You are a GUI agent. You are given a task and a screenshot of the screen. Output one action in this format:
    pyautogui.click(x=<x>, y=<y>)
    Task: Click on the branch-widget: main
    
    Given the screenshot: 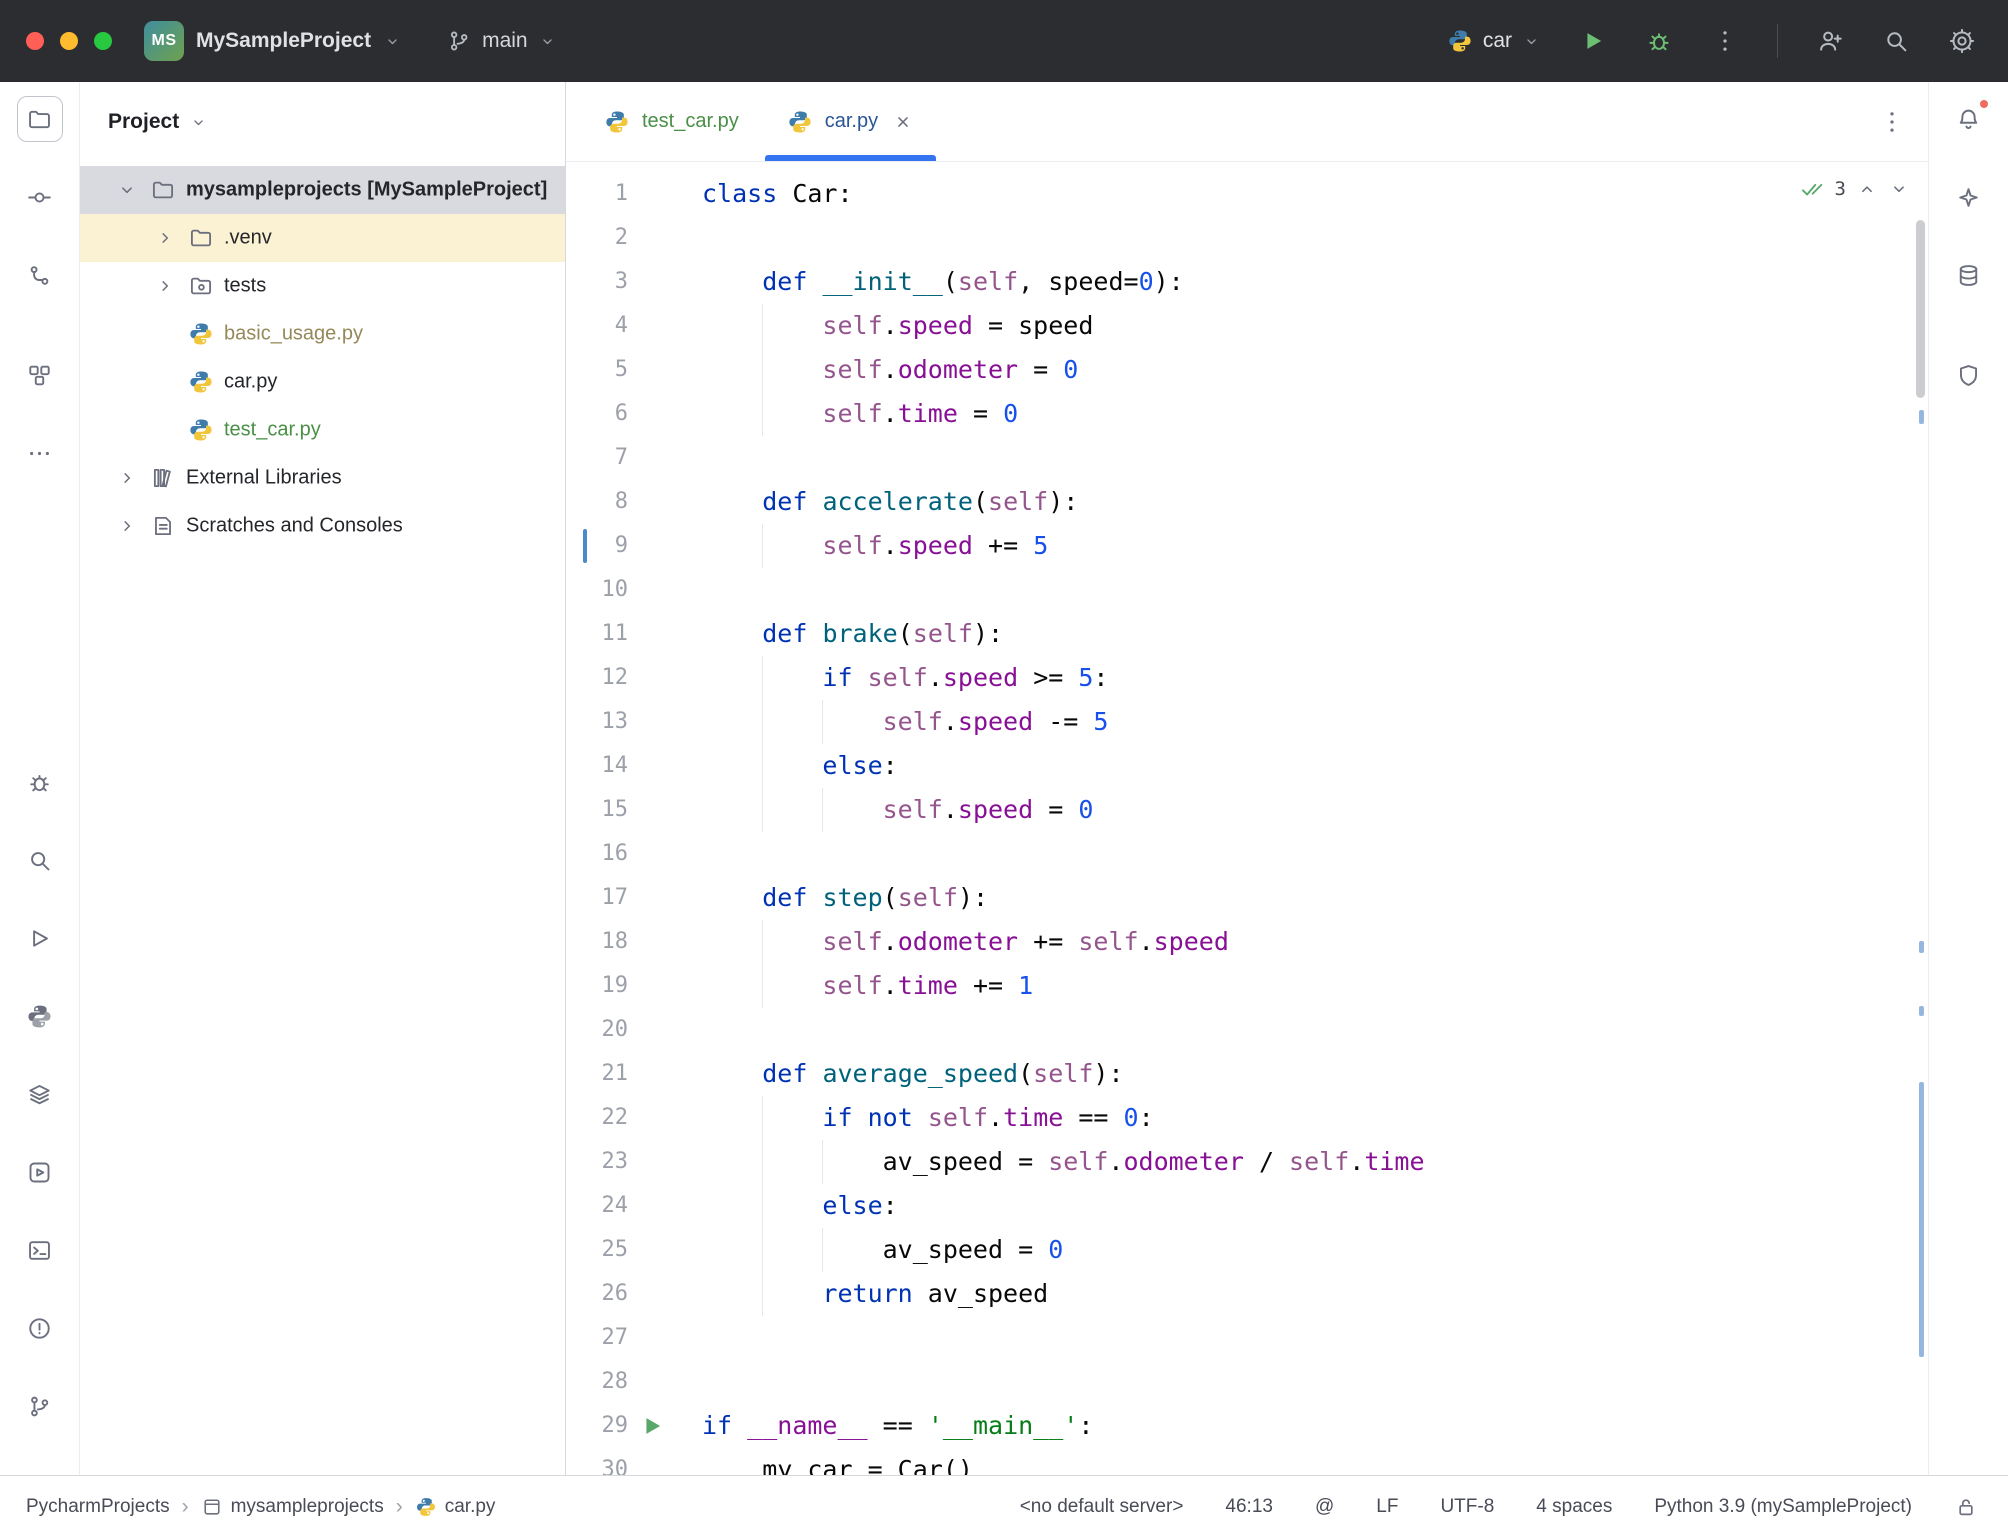 What is the action you would take?
    pyautogui.click(x=501, y=41)
    